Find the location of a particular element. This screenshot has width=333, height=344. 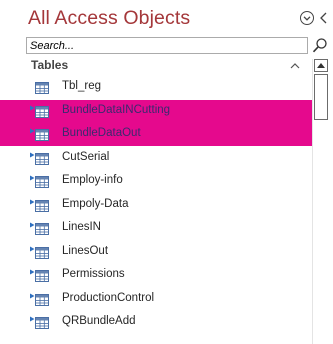

list-item: Permissions is located at coordinates (156, 275).